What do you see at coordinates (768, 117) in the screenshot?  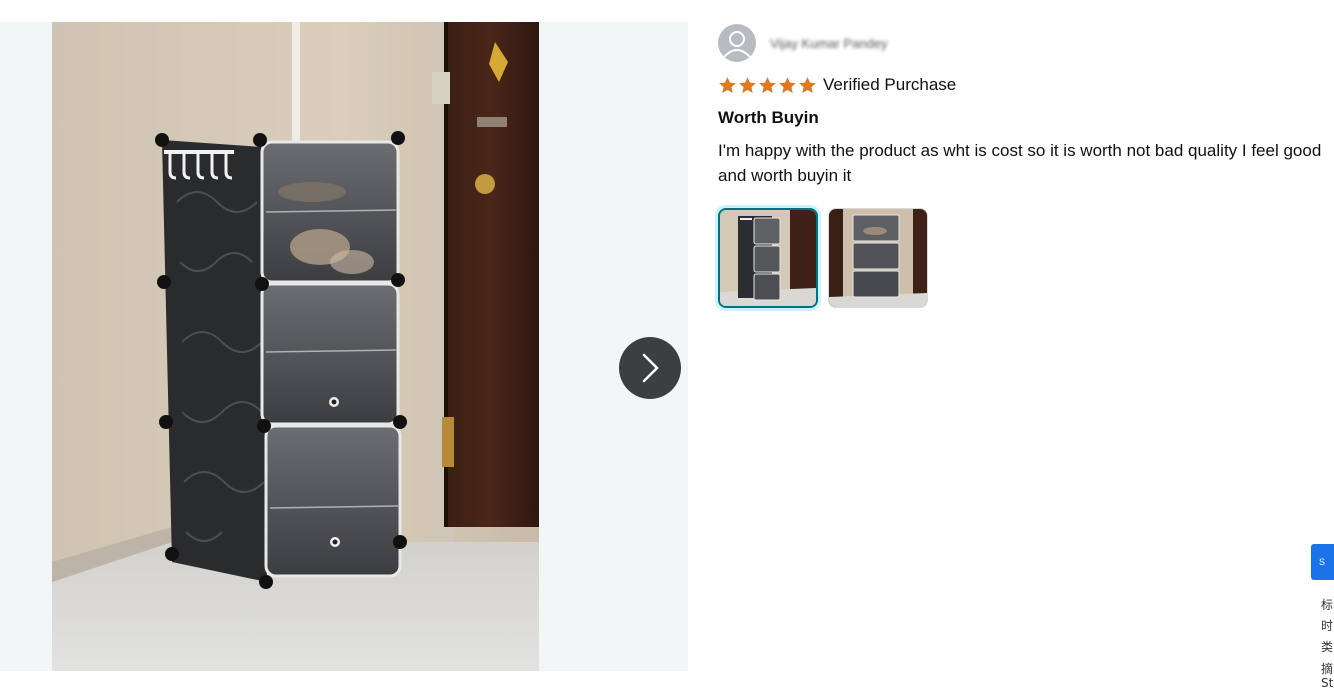 I see `review-title: Worth Buyin` at bounding box center [768, 117].